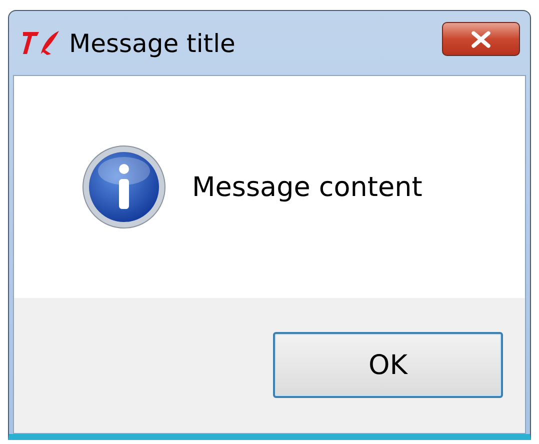 The height and width of the screenshot is (444, 539). What do you see at coordinates (41, 43) in the screenshot?
I see `feather-icon` at bounding box center [41, 43].